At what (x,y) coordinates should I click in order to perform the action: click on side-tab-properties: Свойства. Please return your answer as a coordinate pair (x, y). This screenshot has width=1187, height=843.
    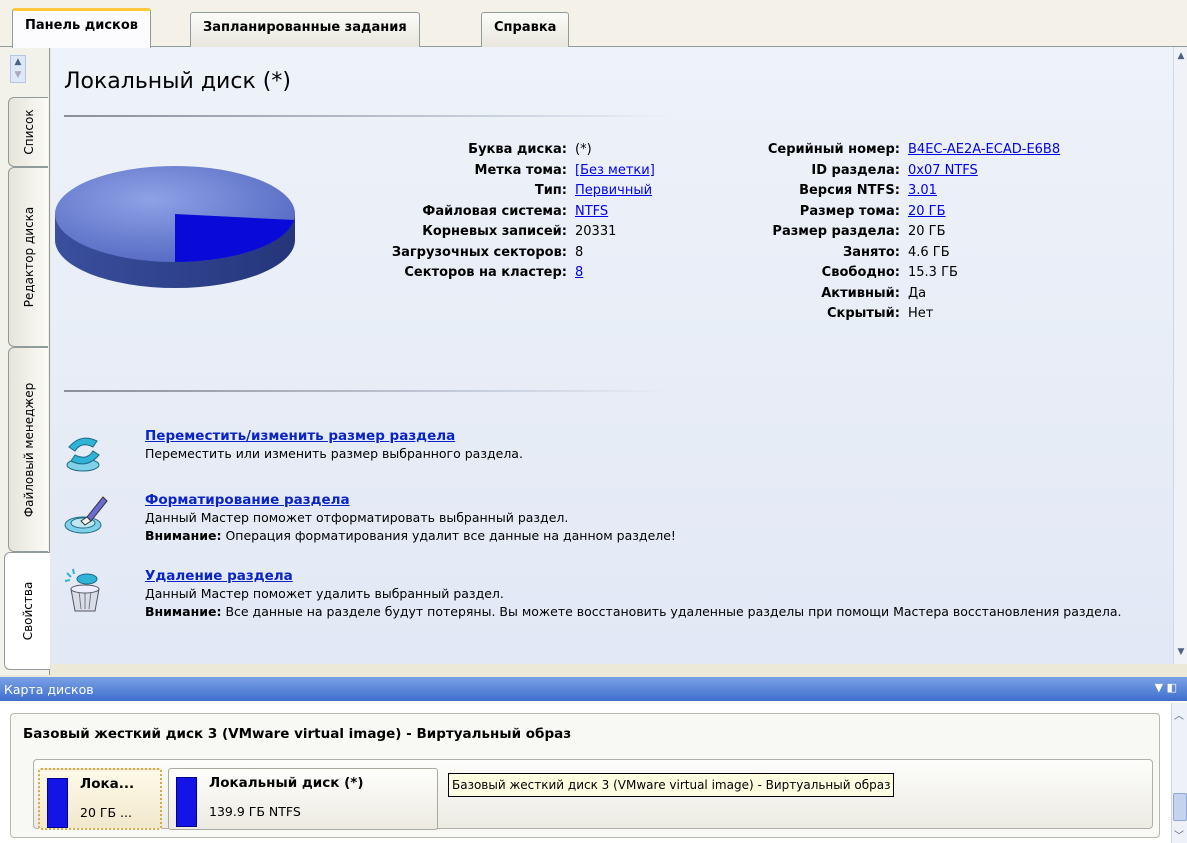
    Looking at the image, I should click on (27, 611).